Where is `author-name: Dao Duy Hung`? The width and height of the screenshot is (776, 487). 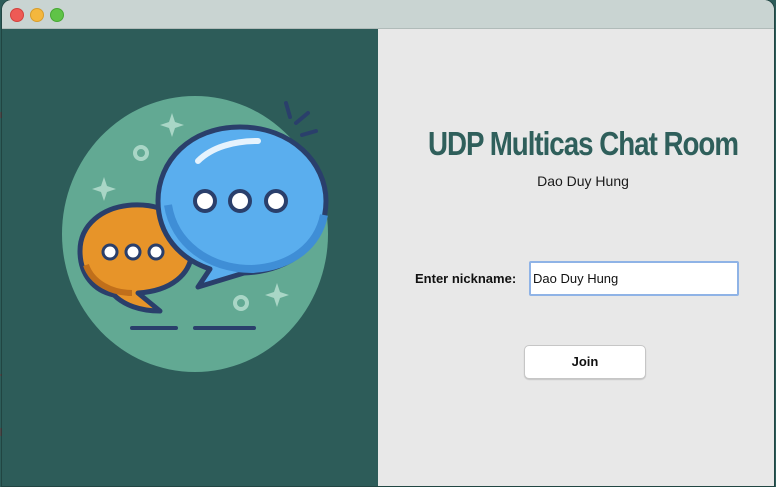
author-name: Dao Duy Hung is located at coordinates (583, 181).